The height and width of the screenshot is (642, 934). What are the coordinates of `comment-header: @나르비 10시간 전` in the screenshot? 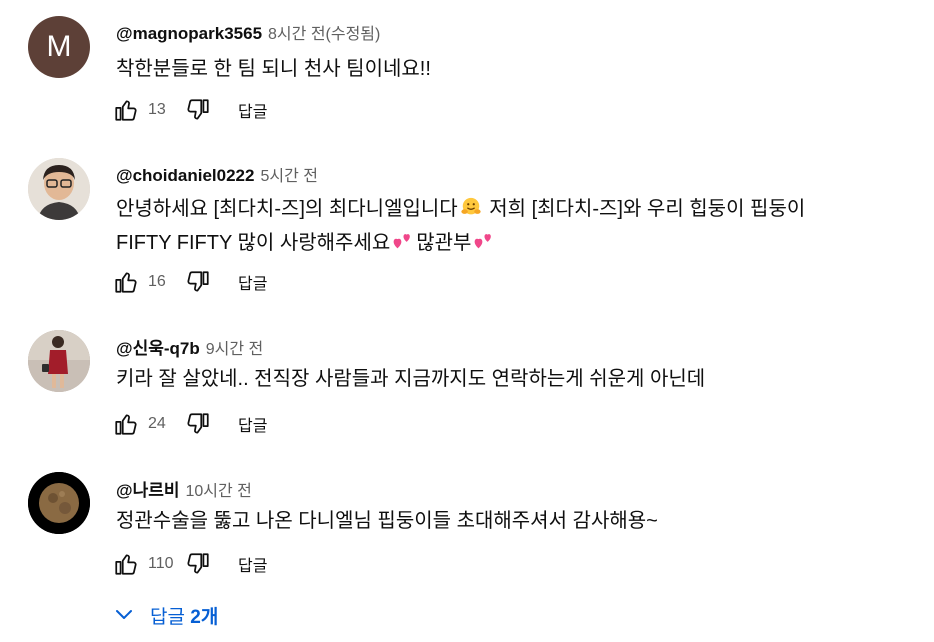 It's located at (184, 489).